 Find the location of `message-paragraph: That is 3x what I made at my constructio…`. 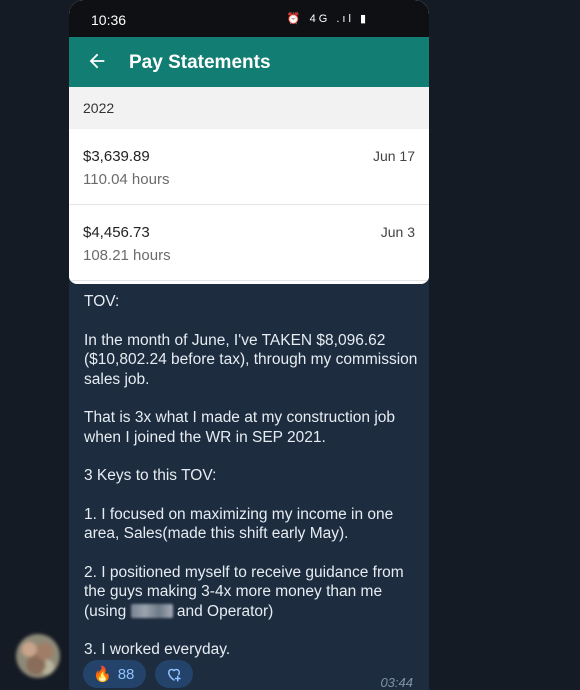

message-paragraph: That is 3x what I made at my constructio… is located at coordinates (239, 427).